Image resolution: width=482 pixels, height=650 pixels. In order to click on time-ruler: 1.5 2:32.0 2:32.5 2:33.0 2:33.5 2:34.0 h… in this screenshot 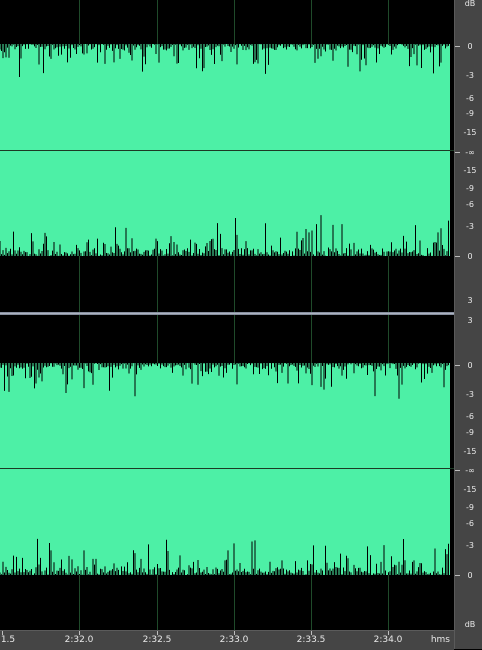, I will do `click(227, 640)`.